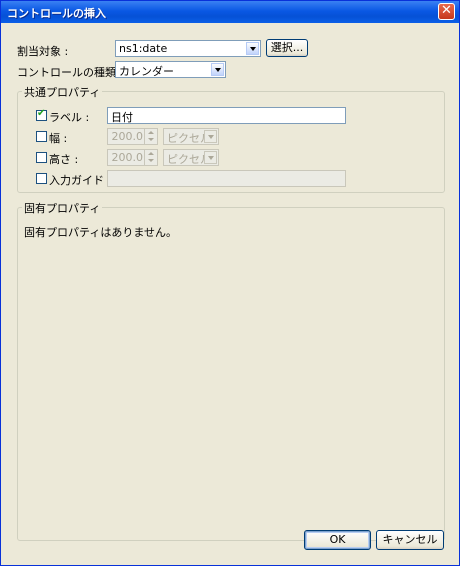 The height and width of the screenshot is (566, 460). Describe the element at coordinates (101, 232) in the screenshot. I see `no-properties-message: 固有プロパティはありません。` at that location.